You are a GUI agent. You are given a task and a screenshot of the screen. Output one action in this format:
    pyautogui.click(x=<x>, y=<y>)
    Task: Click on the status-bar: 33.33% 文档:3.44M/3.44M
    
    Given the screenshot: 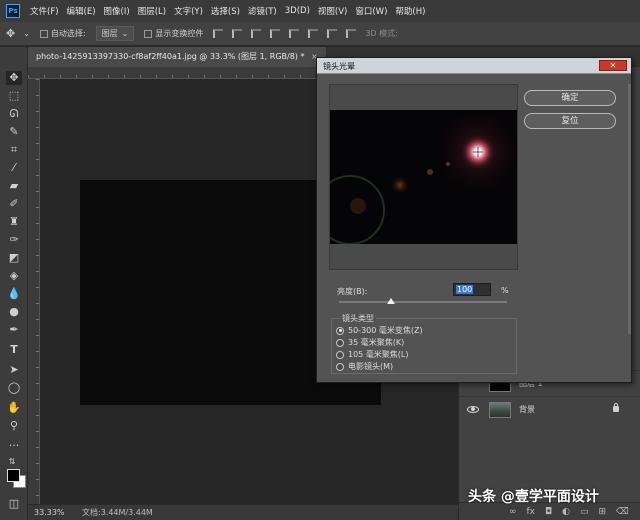 What is the action you would take?
    pyautogui.click(x=243, y=512)
    